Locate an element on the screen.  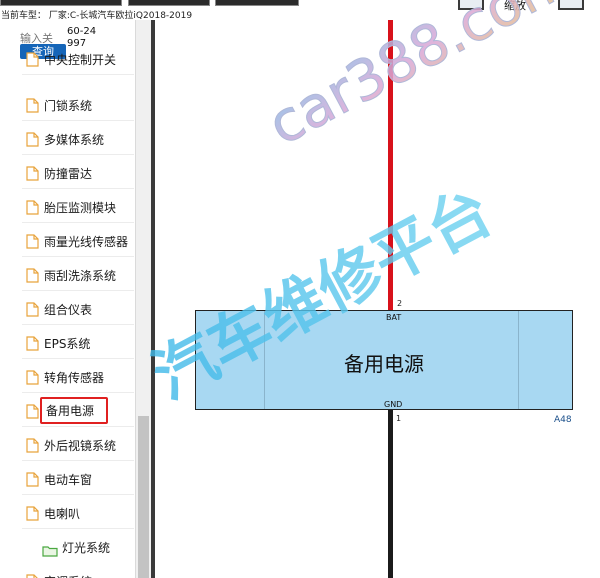
tree-item: 电喇叭 is located at coordinates (78, 512).